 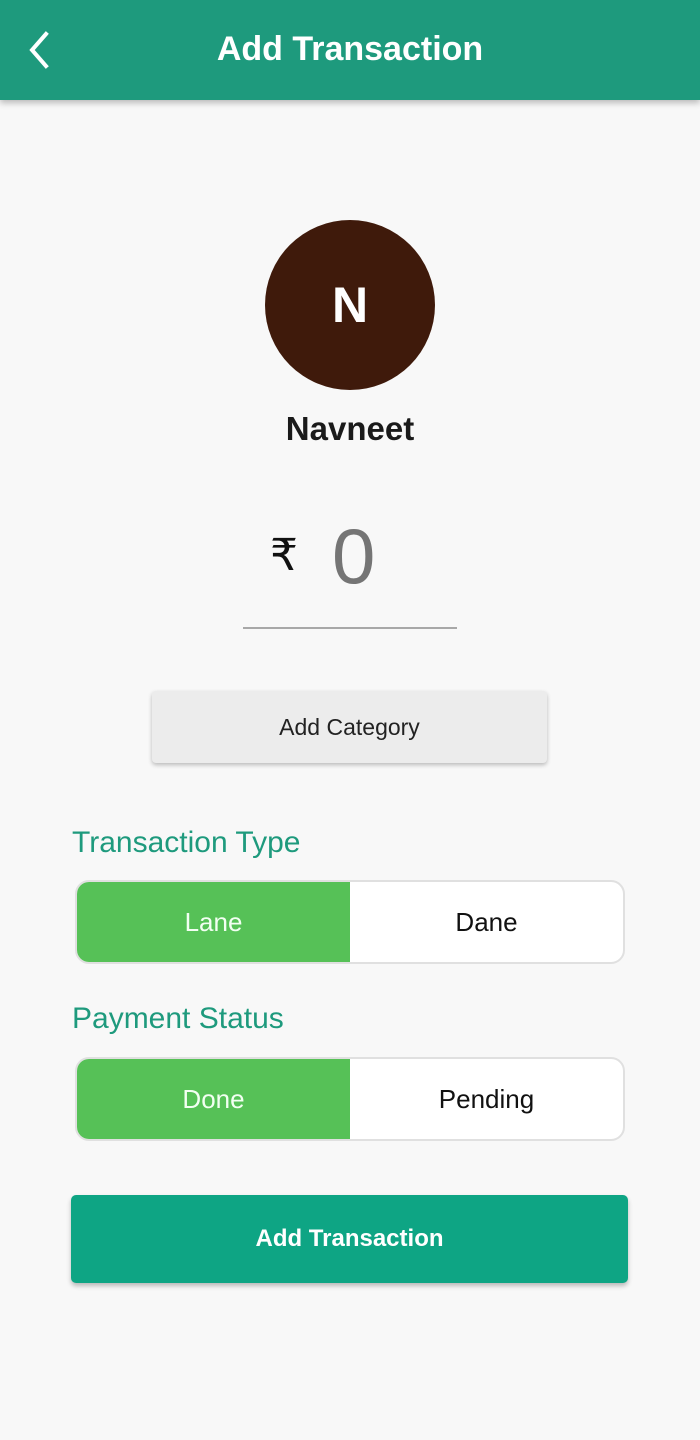 What do you see at coordinates (486, 1099) in the screenshot?
I see `option-pending: Pending` at bounding box center [486, 1099].